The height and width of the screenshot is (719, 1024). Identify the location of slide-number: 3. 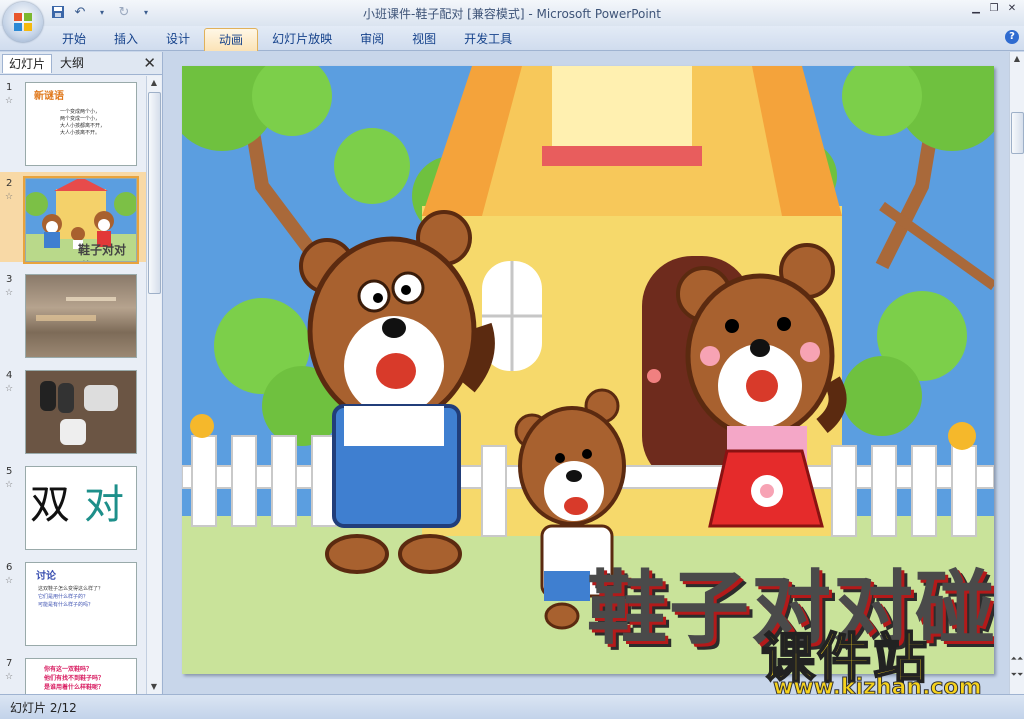
(9, 279).